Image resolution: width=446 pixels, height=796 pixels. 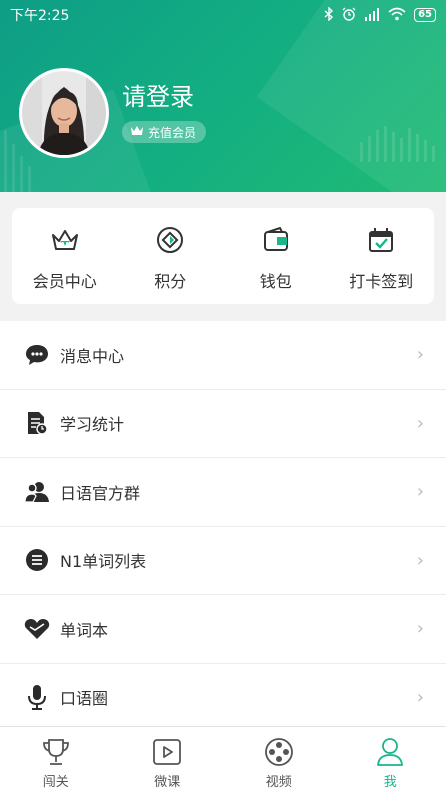 What do you see at coordinates (276, 240) in the screenshot?
I see `wallet-icon` at bounding box center [276, 240].